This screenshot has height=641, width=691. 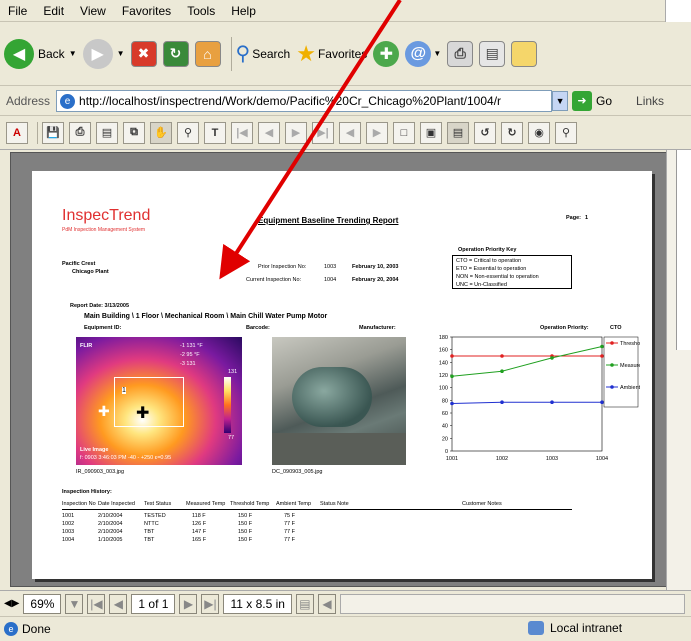 What do you see at coordinates (207, 53) in the screenshot?
I see `home-button: ⌂` at bounding box center [207, 53].